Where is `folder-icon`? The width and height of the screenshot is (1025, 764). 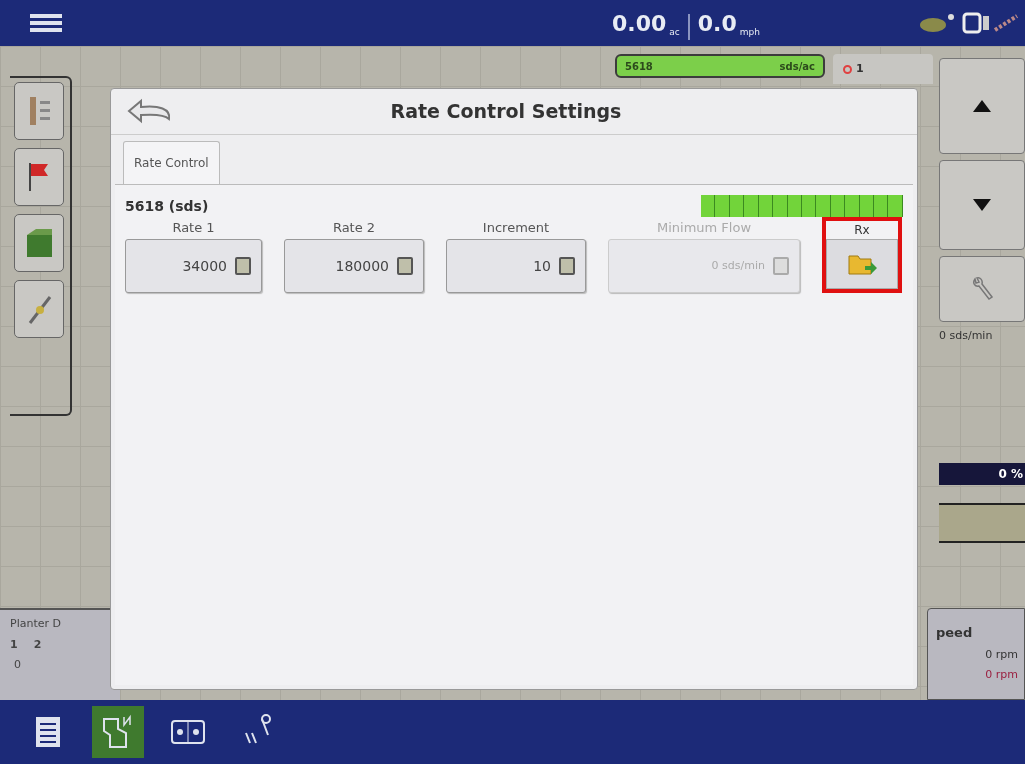 folder-icon is located at coordinates (862, 264).